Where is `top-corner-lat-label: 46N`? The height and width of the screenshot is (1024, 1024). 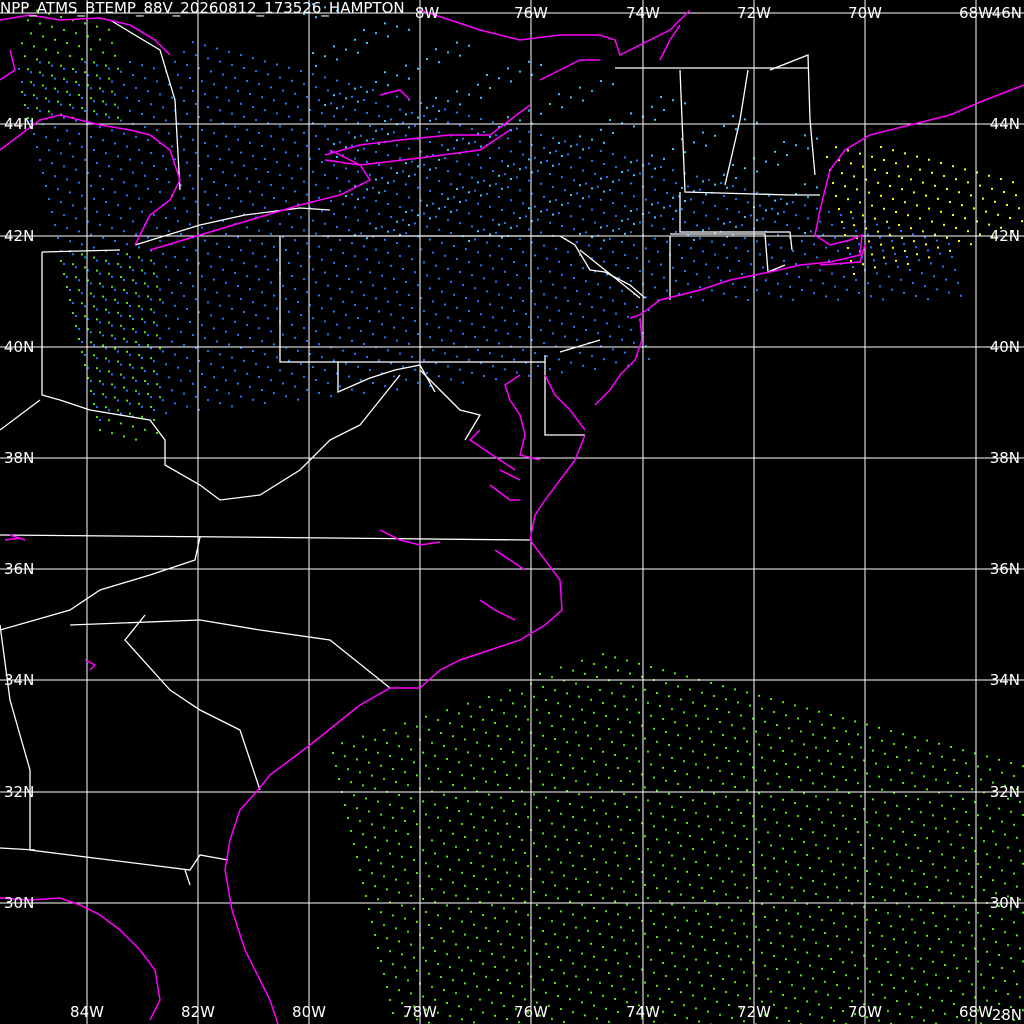 top-corner-lat-label: 46N is located at coordinates (1007, 13).